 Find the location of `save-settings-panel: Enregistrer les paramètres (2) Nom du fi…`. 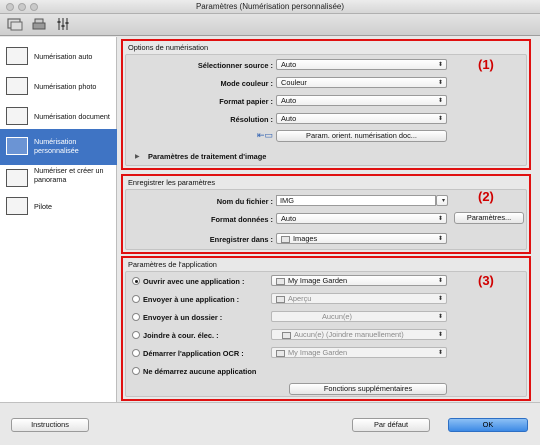

save-settings-panel: Enregistrer les paramètres (2) Nom du fi… is located at coordinates (326, 214).